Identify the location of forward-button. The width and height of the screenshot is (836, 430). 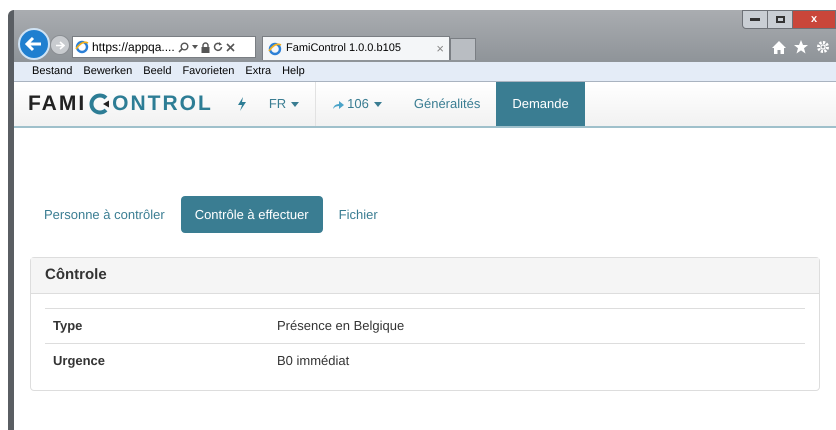
(60, 45).